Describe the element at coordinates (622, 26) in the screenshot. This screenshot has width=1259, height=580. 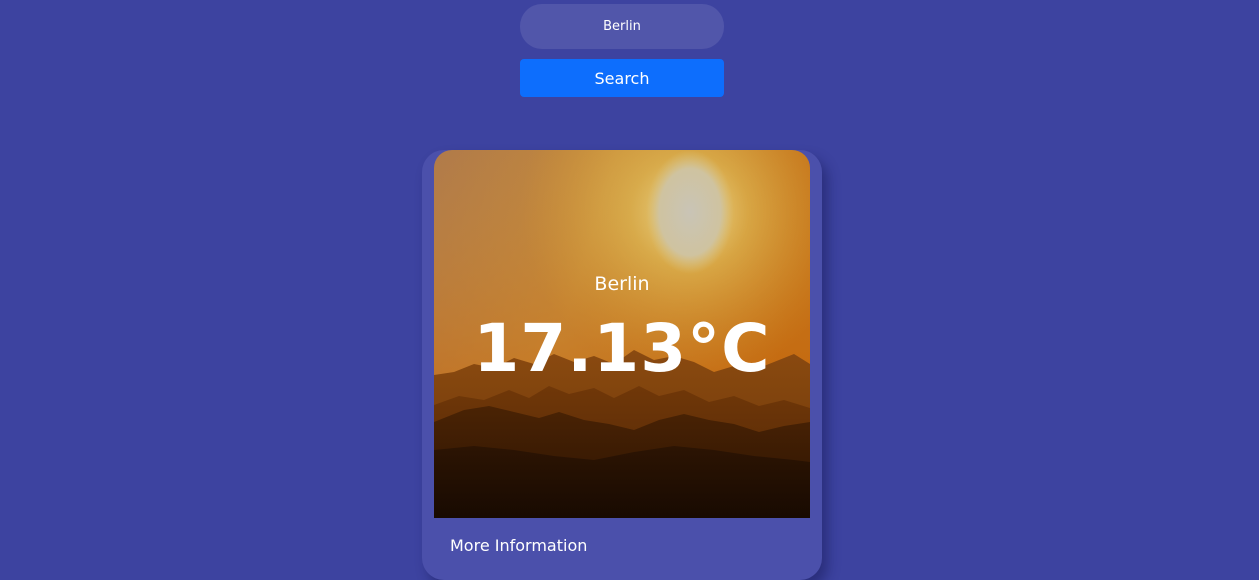
I see `city-search-input` at that location.